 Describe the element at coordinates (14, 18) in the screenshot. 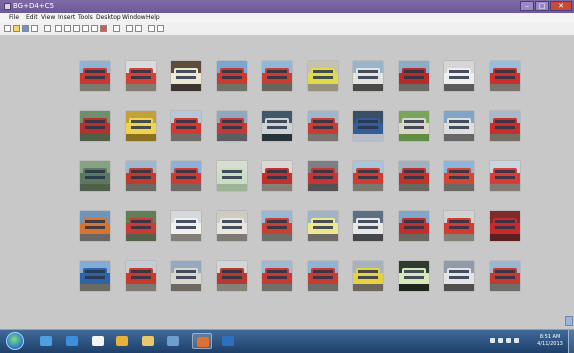

I see `menu-file: File` at that location.